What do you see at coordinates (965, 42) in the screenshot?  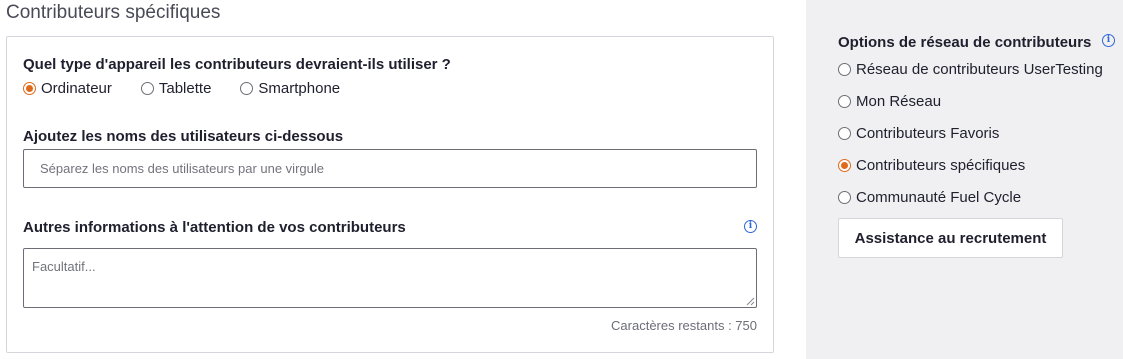 I see `sidebar-title: Options de réseau de contributeurs` at bounding box center [965, 42].